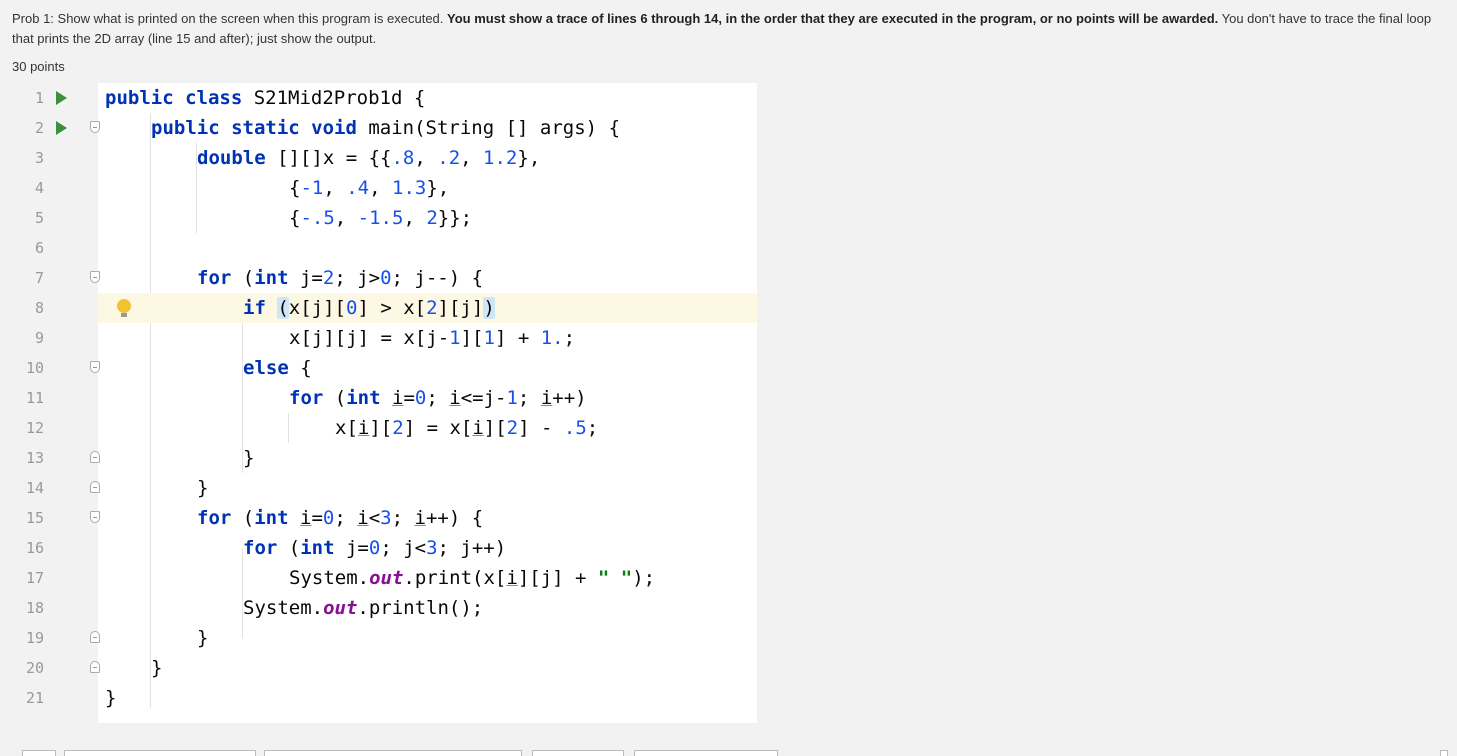  What do you see at coordinates (39, 308) in the screenshot?
I see `line-number: 8` at bounding box center [39, 308].